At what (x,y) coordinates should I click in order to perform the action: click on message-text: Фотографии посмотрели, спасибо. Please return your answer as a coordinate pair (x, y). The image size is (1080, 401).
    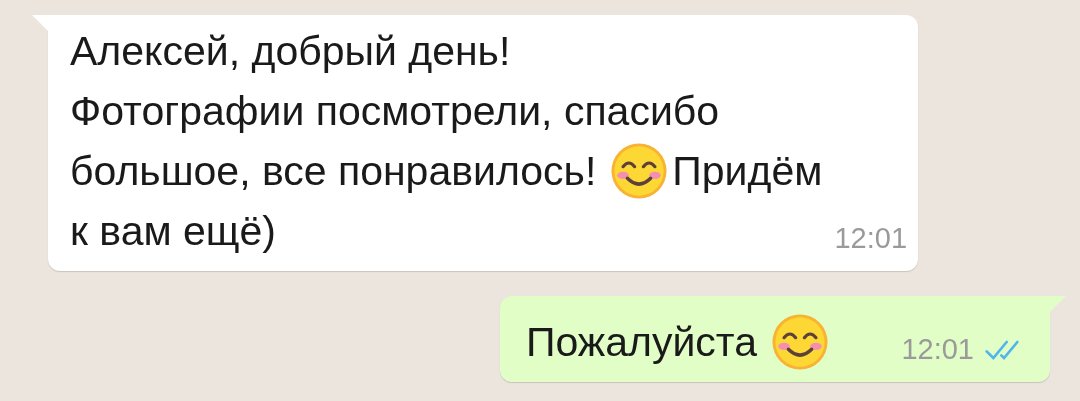
    Looking at the image, I should click on (395, 111).